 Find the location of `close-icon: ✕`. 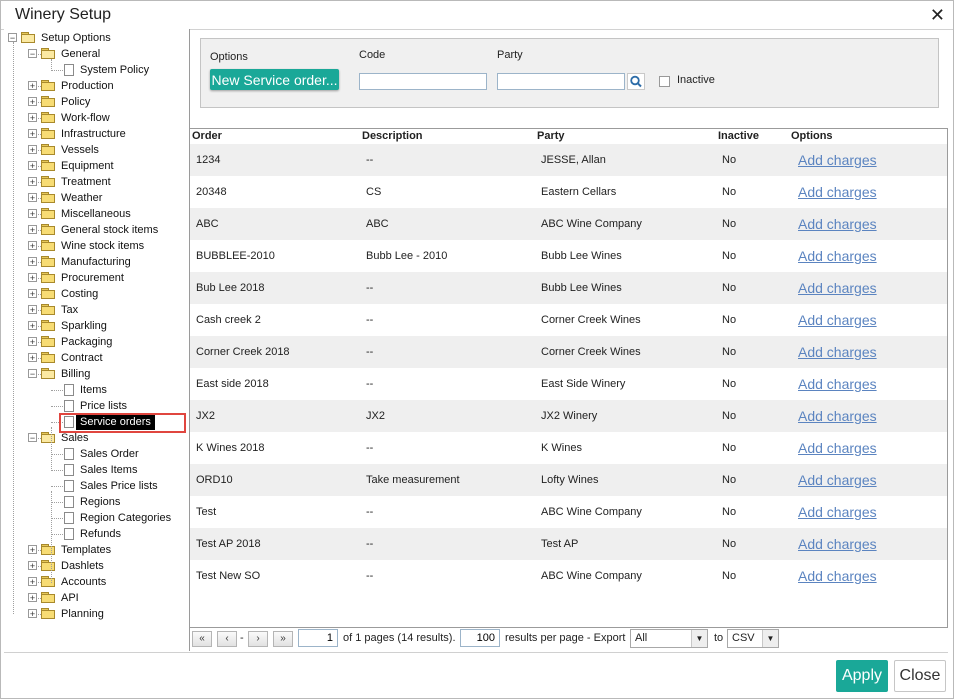

close-icon: ✕ is located at coordinates (937, 15).